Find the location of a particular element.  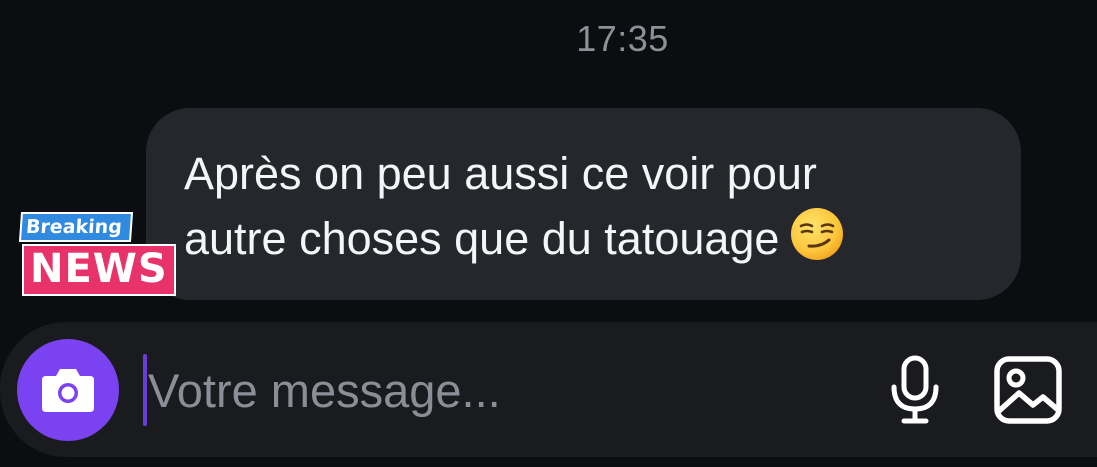

camera-icon is located at coordinates (68, 390).